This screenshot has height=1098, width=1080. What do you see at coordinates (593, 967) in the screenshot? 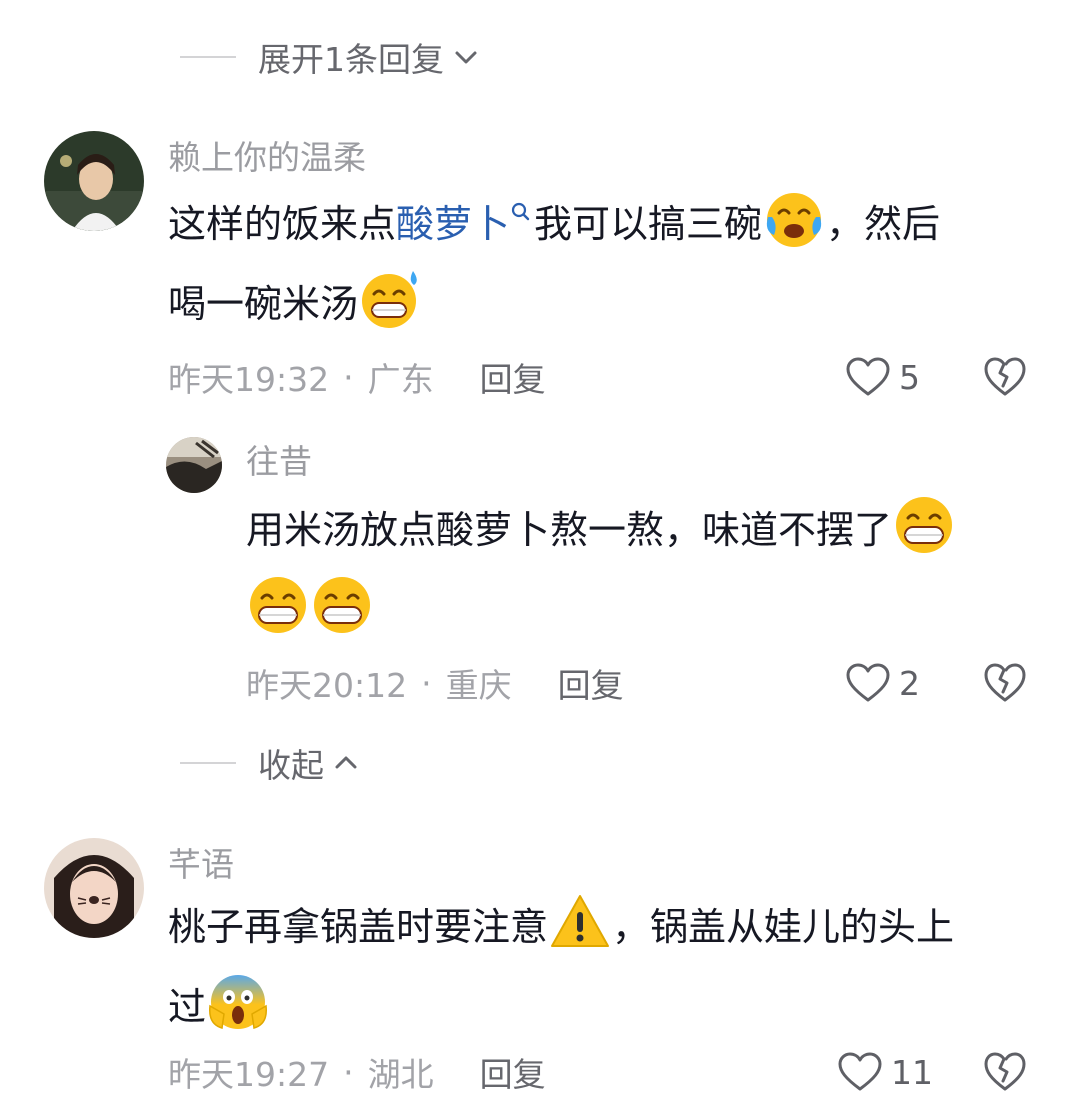
I see `comment-text: 桃子再拿锅盖时要注意 ，锅盖从娃儿的头上过` at bounding box center [593, 967].